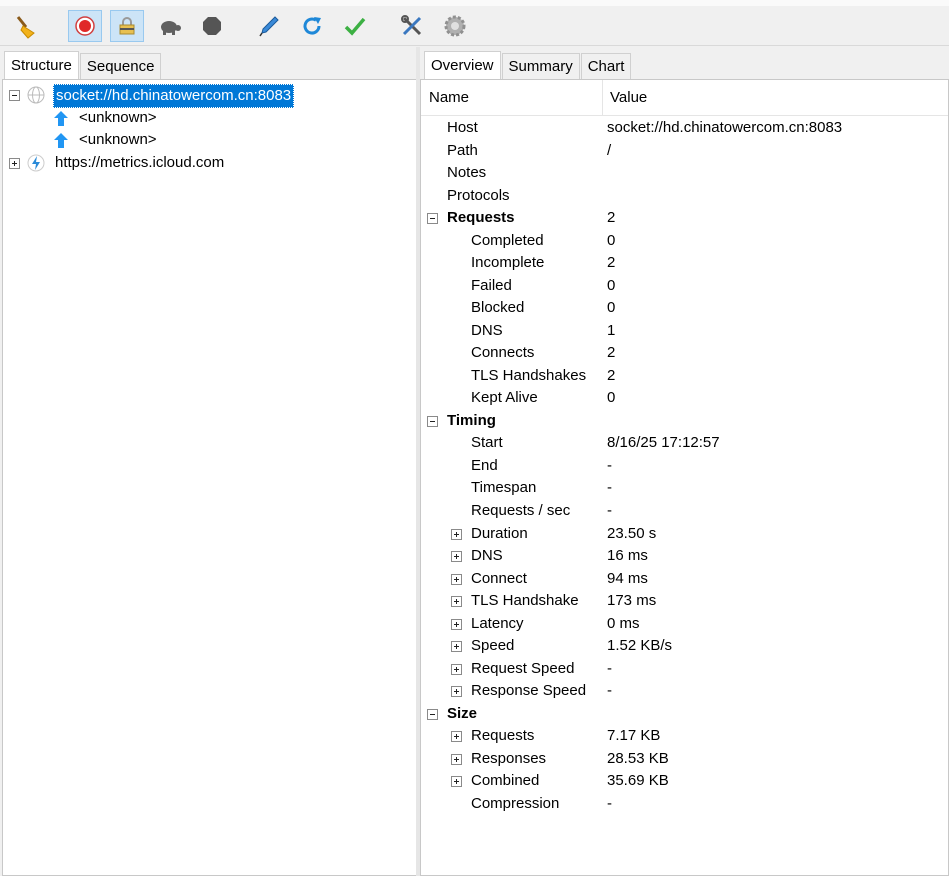 This screenshot has width=949, height=876. Describe the element at coordinates (684, 286) in the screenshot. I see `table-row: Failed 0` at that location.